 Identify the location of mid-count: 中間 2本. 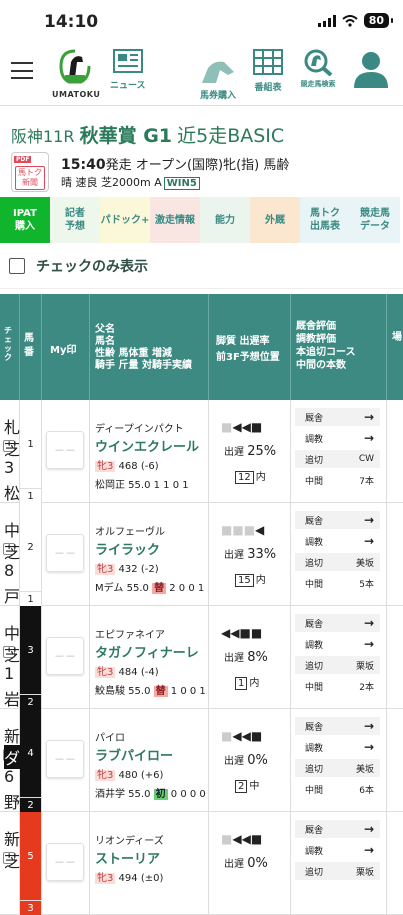
(337, 686).